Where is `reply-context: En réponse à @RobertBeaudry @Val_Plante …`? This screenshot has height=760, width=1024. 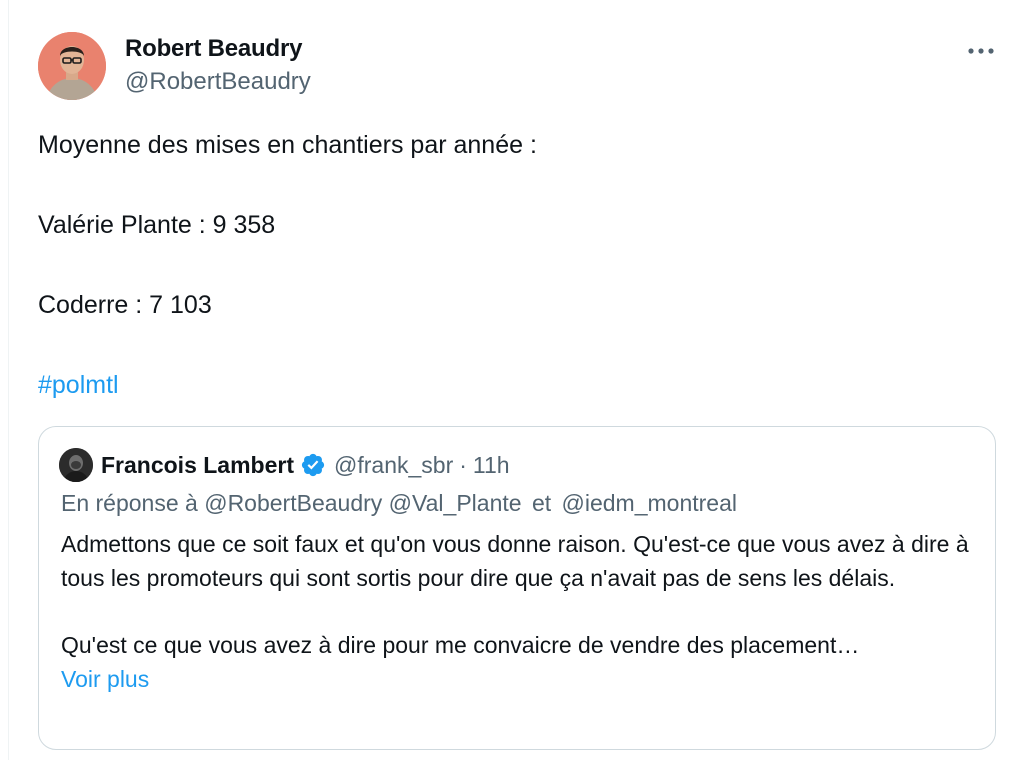
reply-context: En réponse à @RobertBeaudry @Val_Plante … is located at coordinates (399, 503).